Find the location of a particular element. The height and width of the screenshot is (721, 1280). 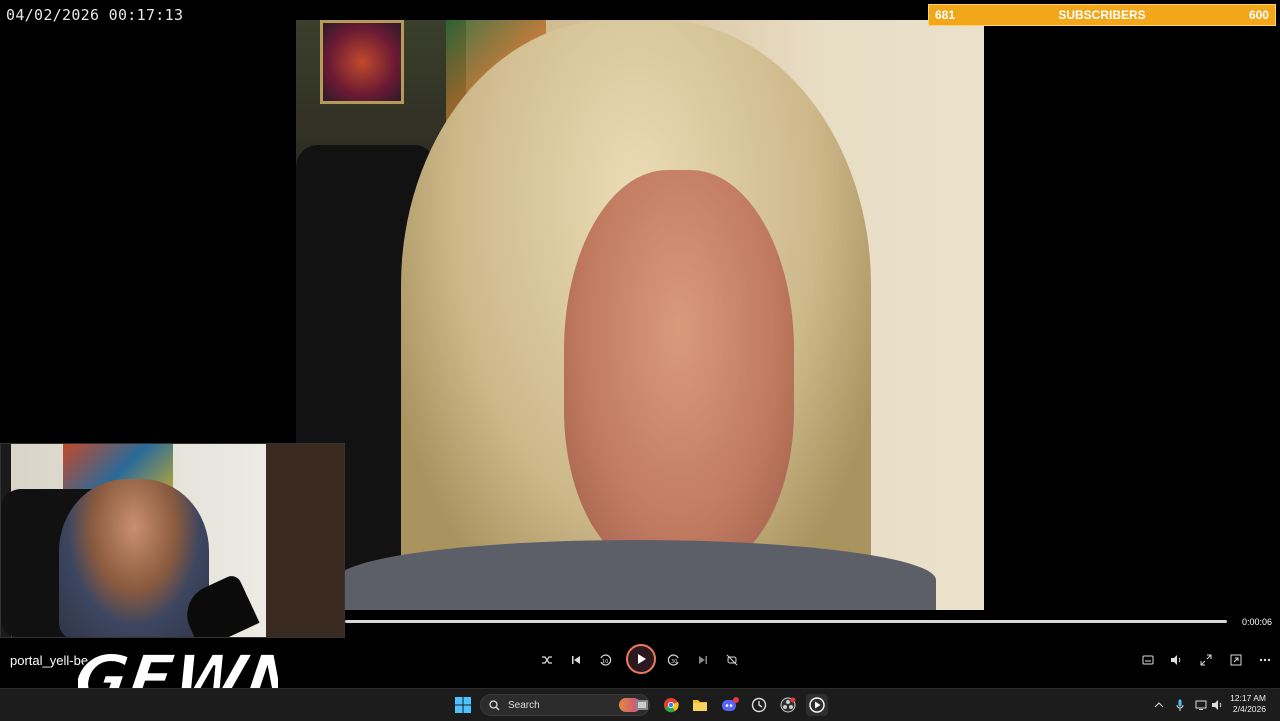

tray-chevron-up-icon is located at coordinates (1159, 705).